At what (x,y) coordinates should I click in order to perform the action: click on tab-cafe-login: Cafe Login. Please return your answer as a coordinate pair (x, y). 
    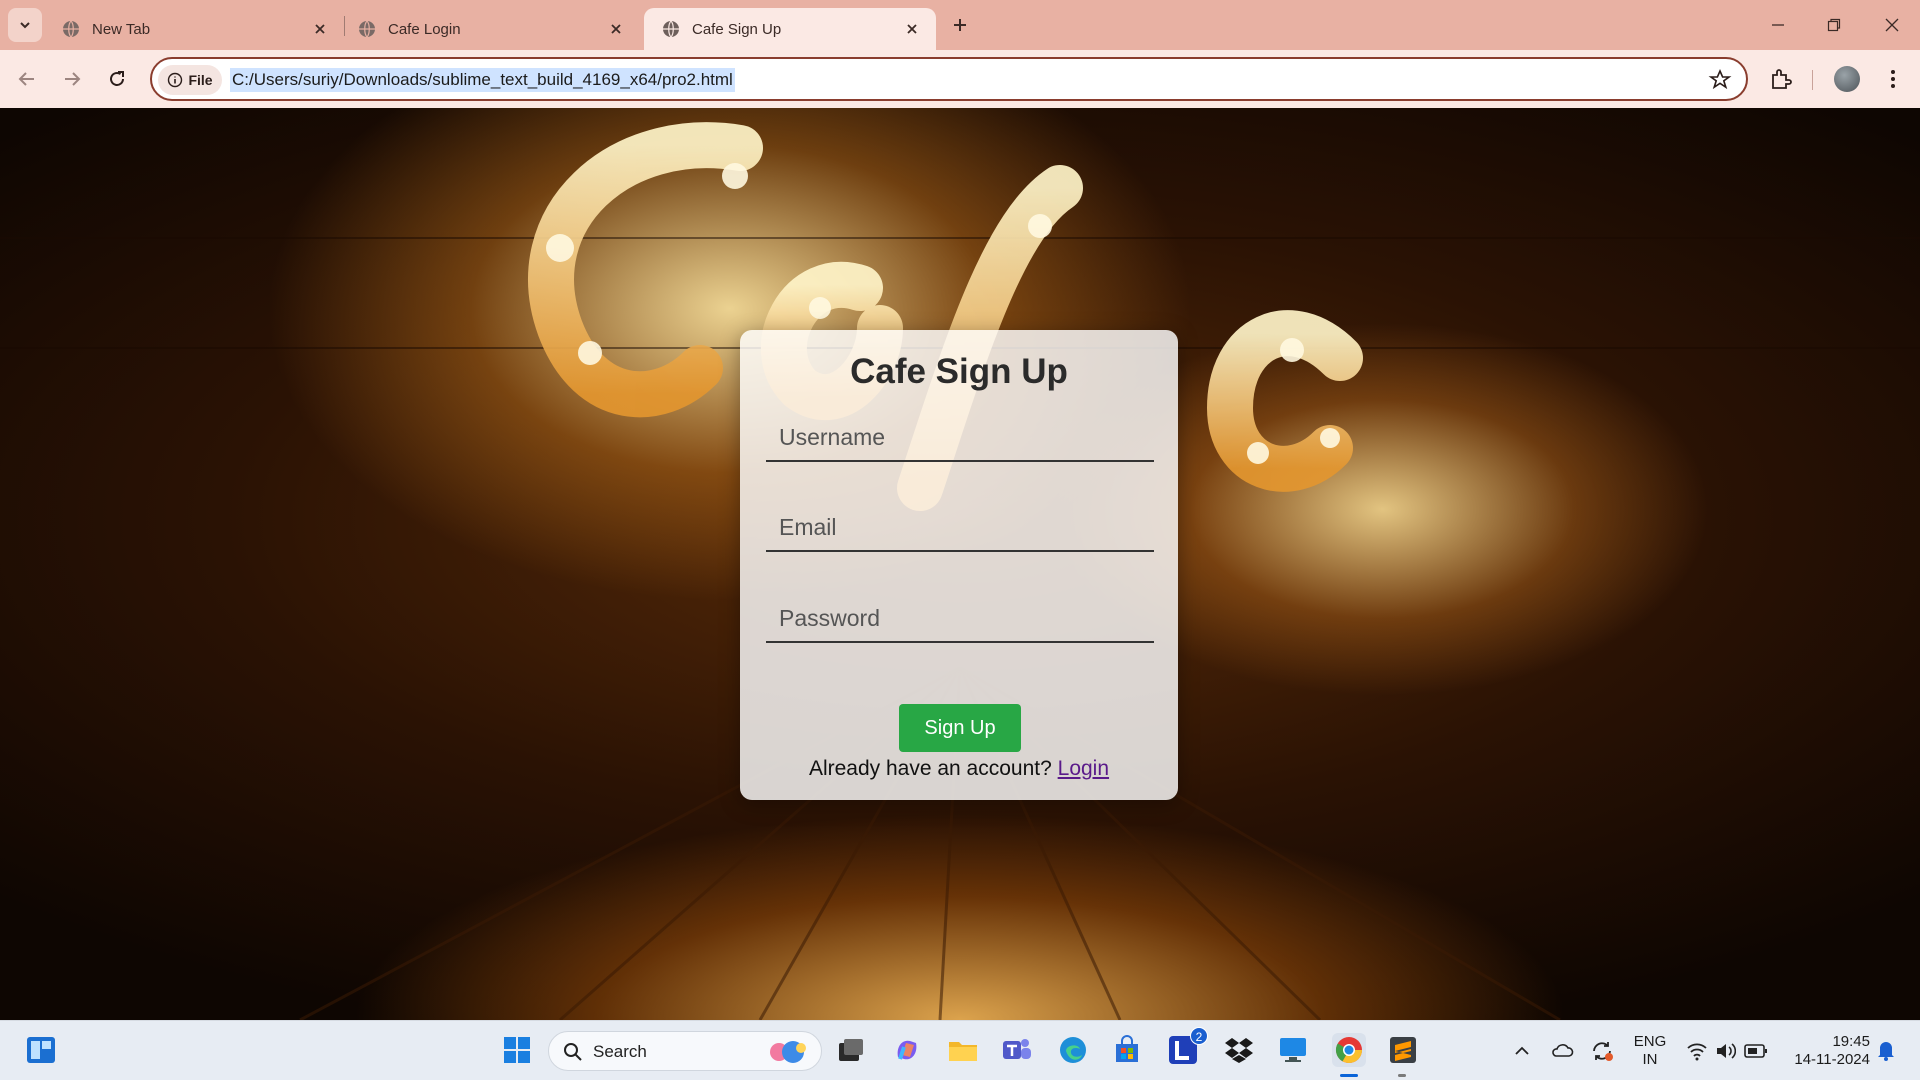
    Looking at the image, I should click on (490, 29).